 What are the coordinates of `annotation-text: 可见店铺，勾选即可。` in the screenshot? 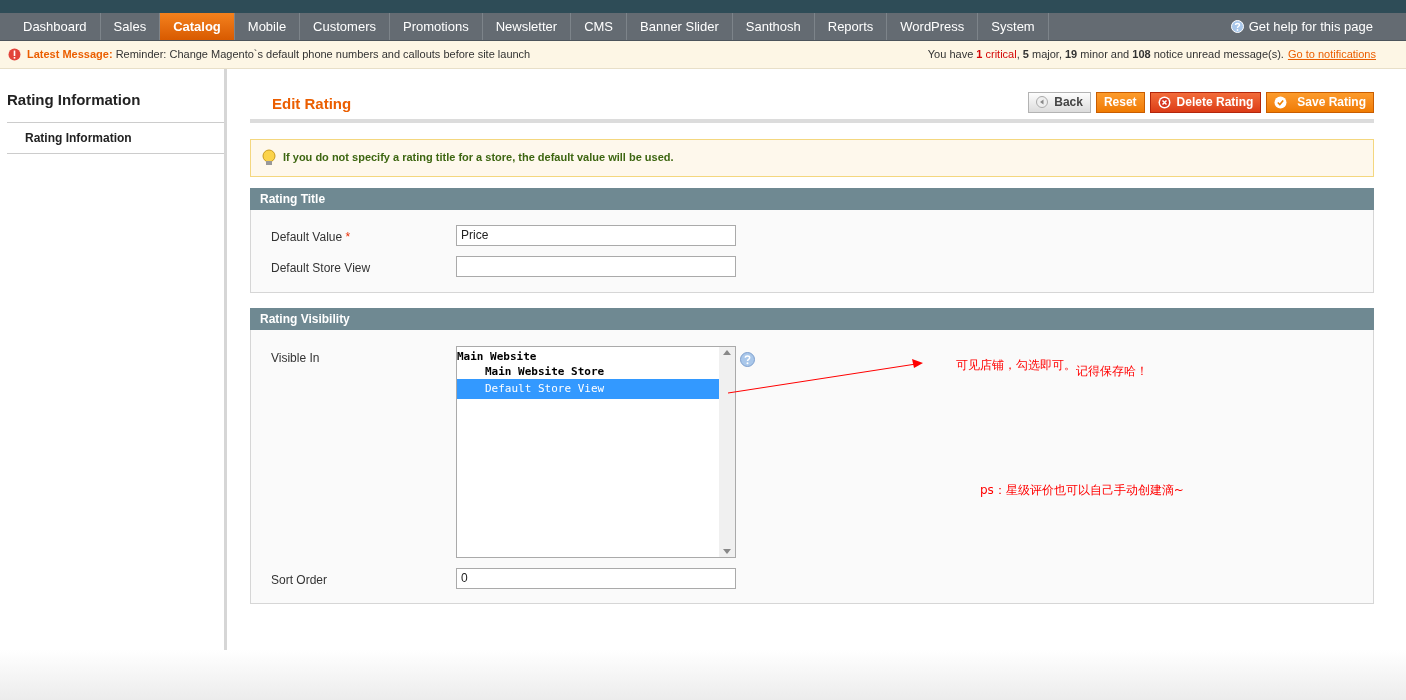 It's located at (1016, 365).